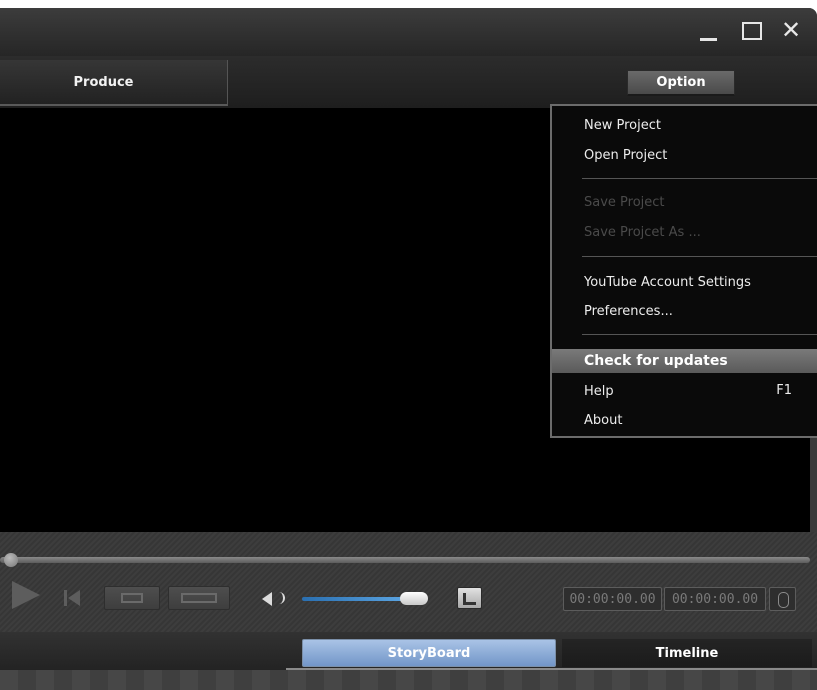  What do you see at coordinates (684, 361) in the screenshot?
I see `menu-item-check-updates: Check for updates` at bounding box center [684, 361].